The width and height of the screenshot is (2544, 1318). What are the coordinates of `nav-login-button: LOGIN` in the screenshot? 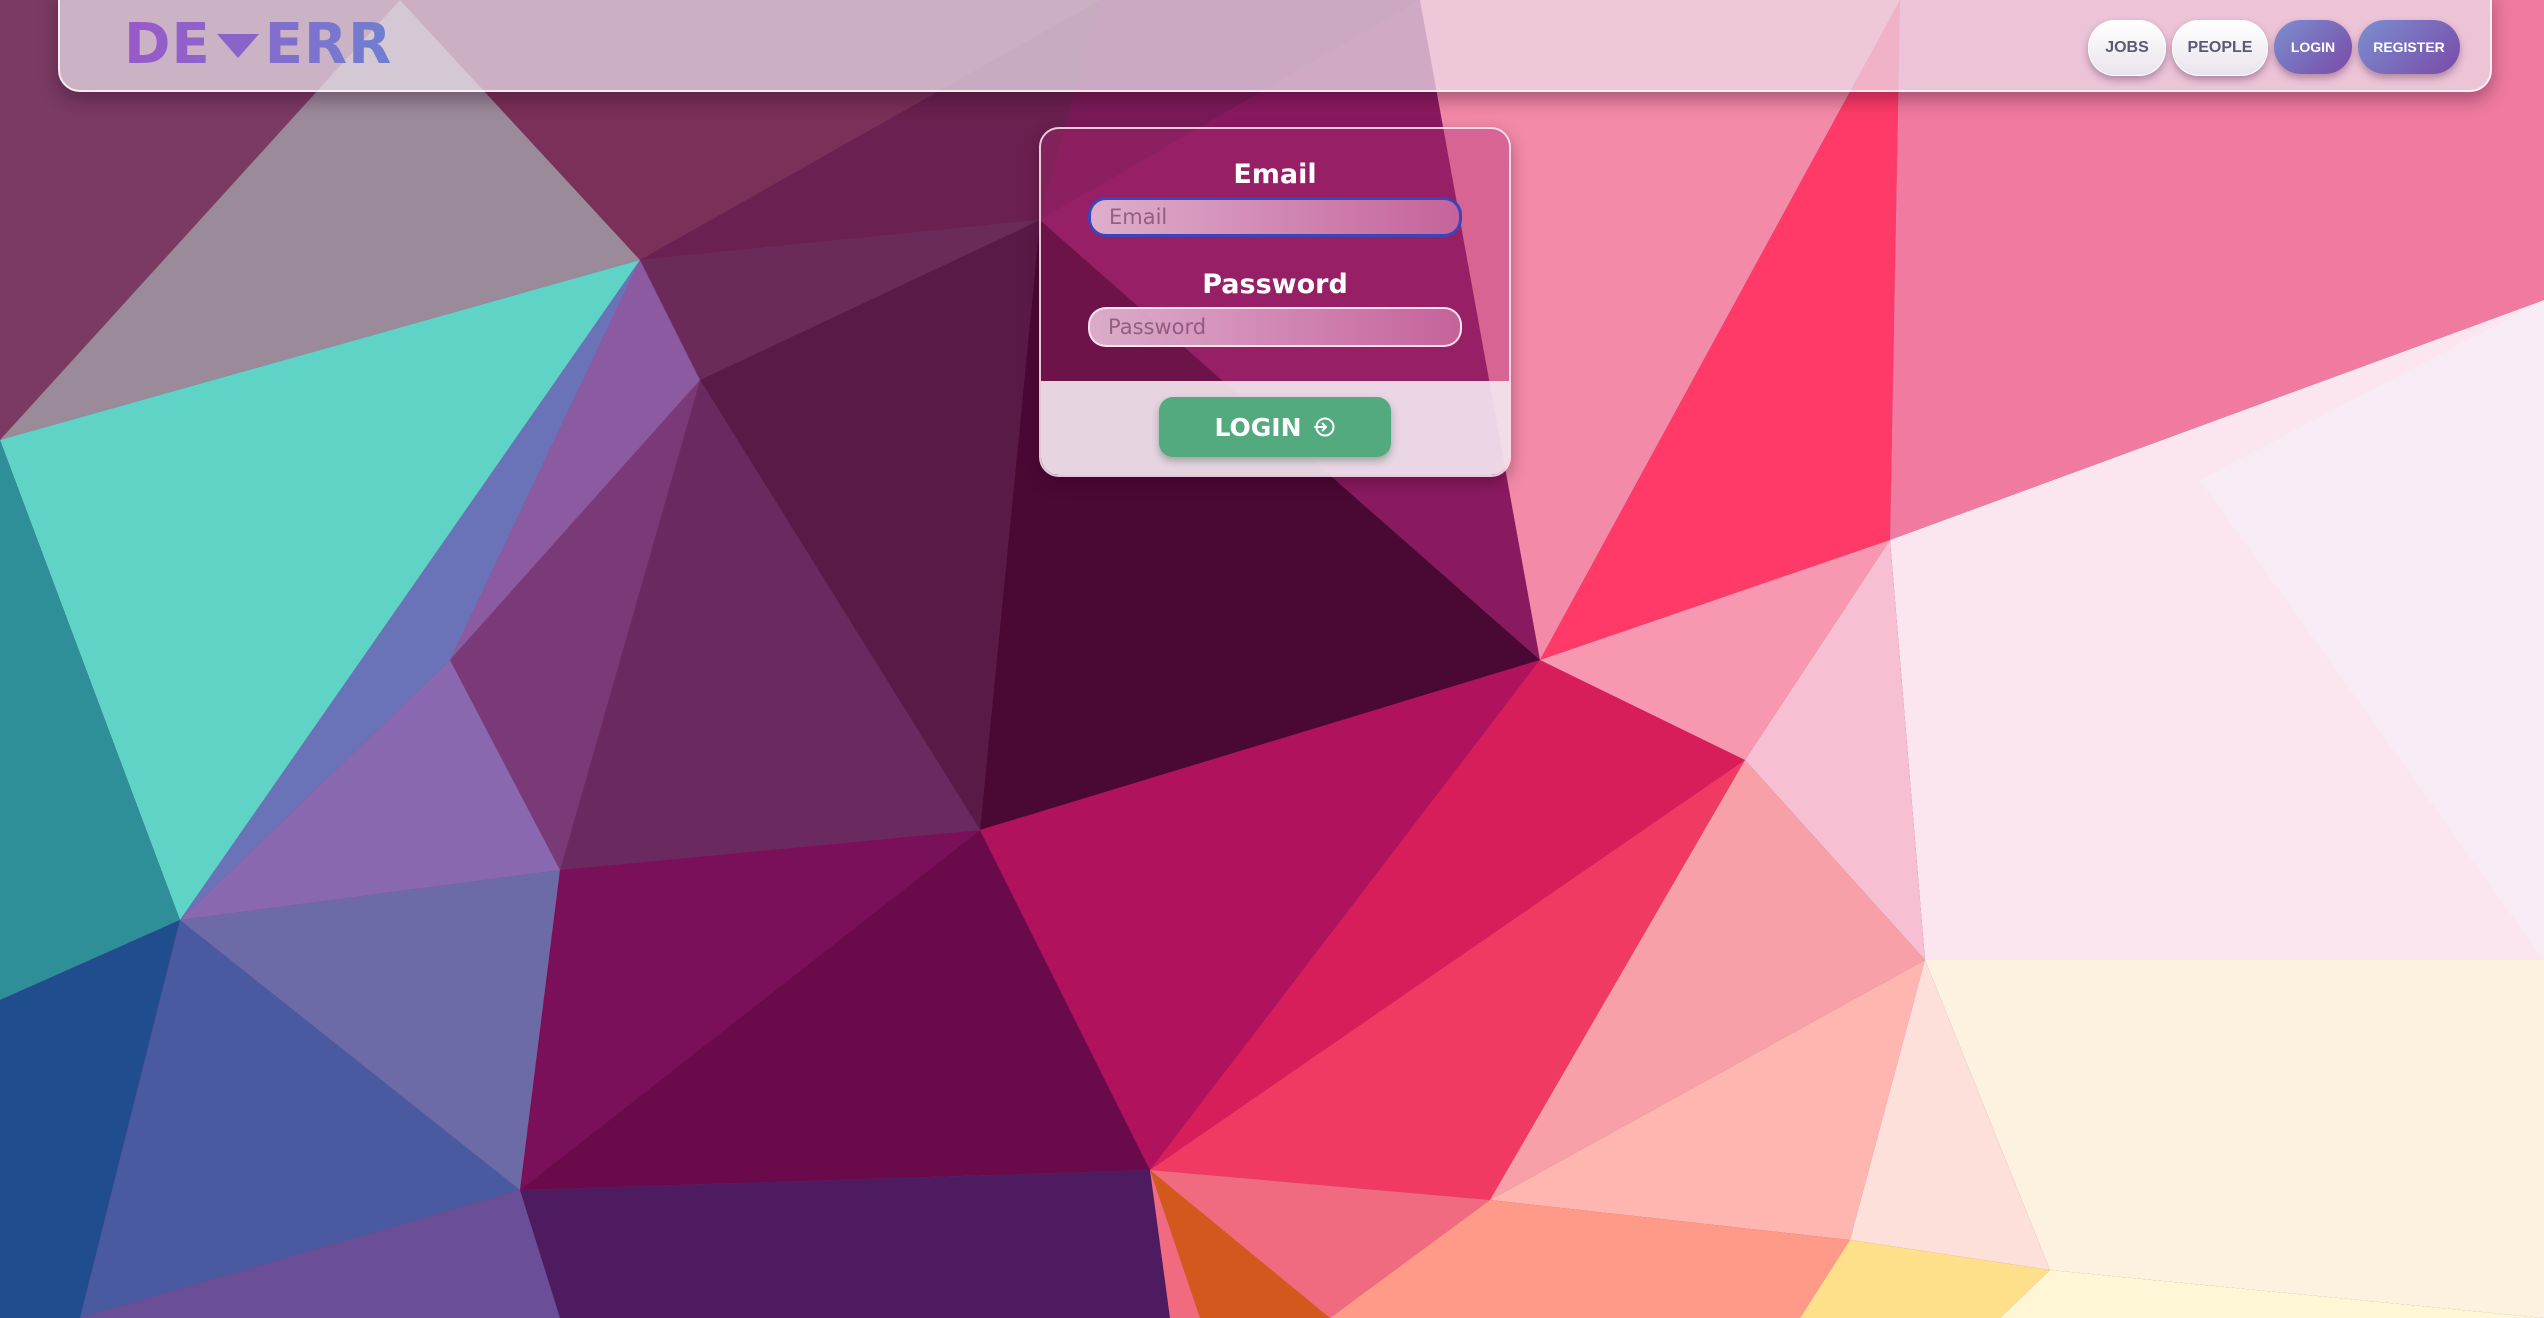 It's located at (2313, 47).